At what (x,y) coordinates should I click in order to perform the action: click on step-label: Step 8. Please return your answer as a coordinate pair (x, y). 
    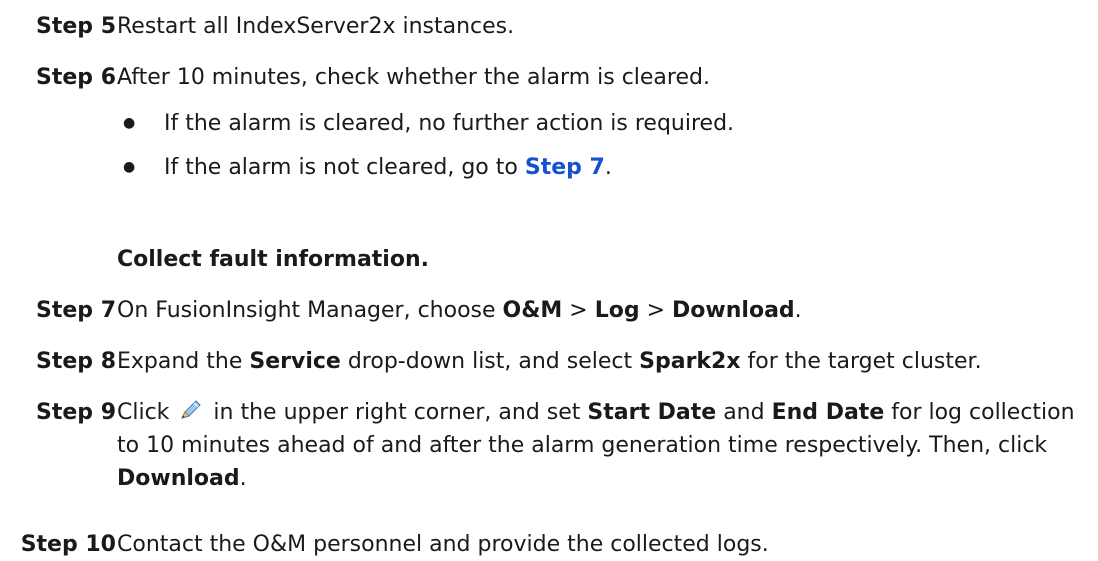
    Looking at the image, I should click on (76, 361).